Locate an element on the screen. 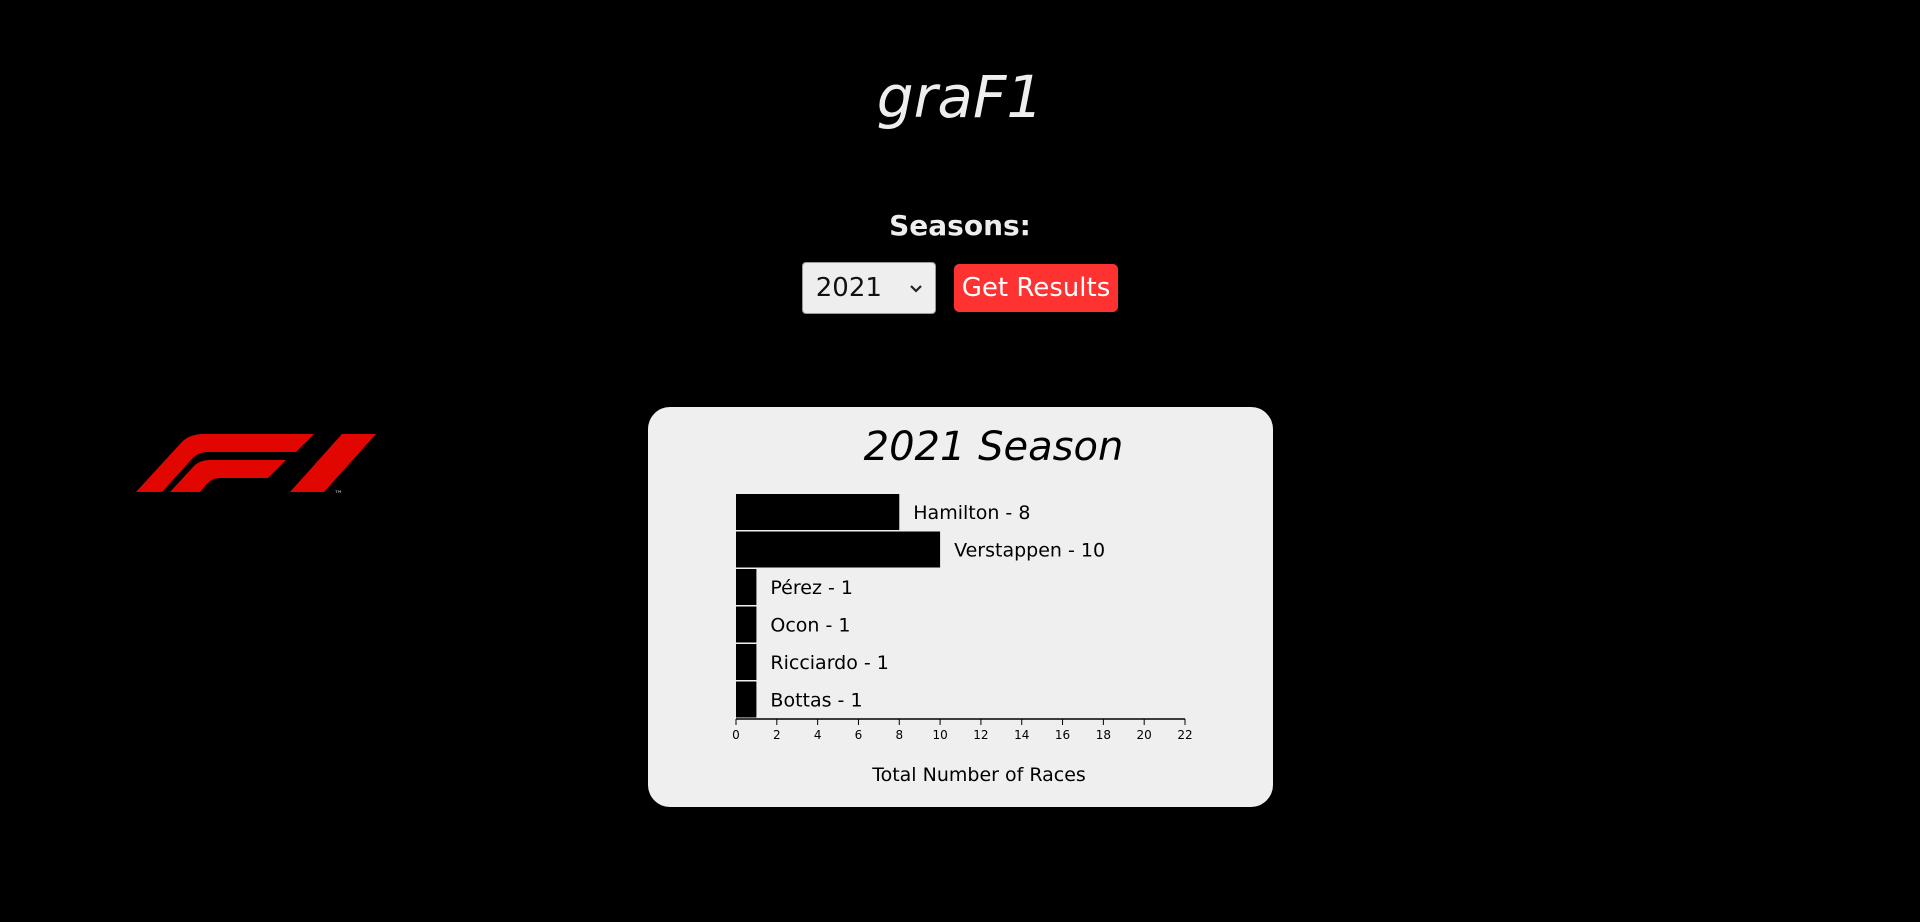 The height and width of the screenshot is (922, 1920). bar-label: Ocon - 1 is located at coordinates (810, 626).